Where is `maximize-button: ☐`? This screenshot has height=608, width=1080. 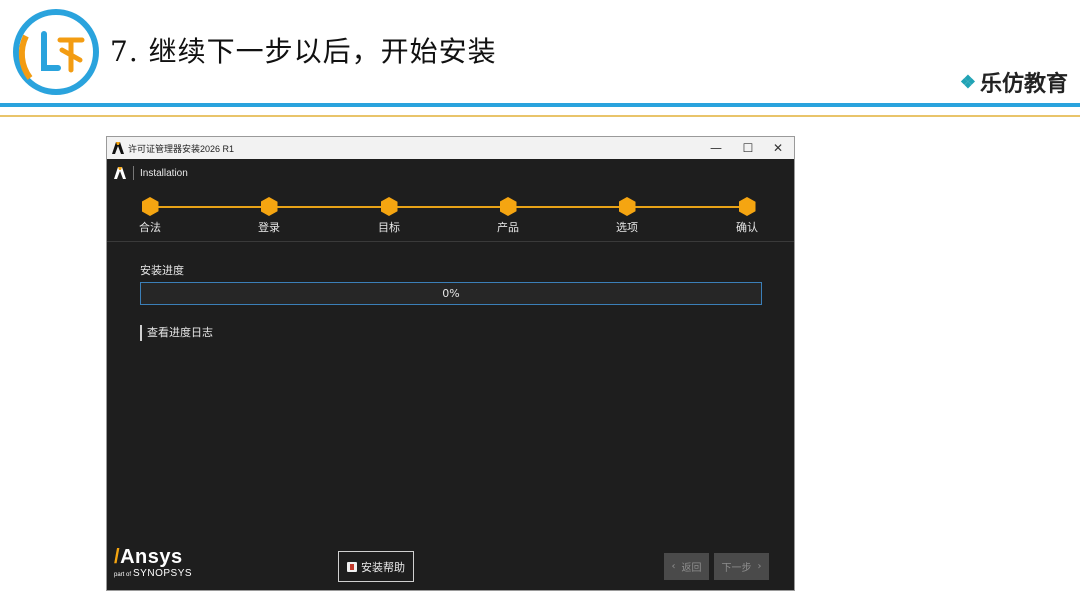
maximize-button: ☐ is located at coordinates (748, 148).